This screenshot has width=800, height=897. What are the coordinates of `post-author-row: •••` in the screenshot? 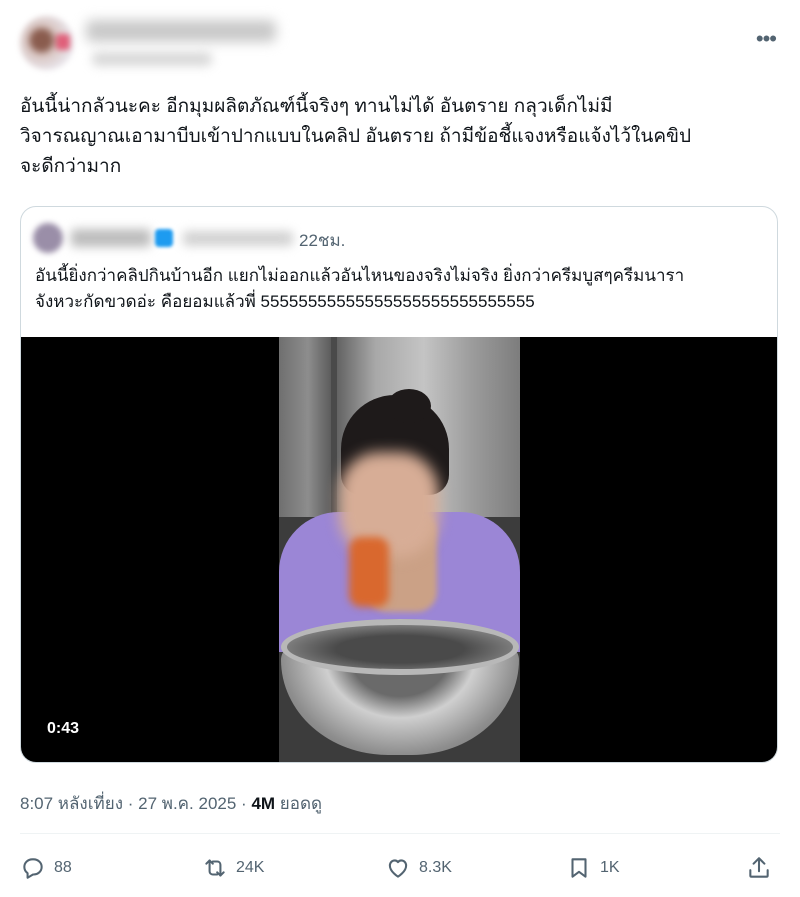 It's located at (400, 44).